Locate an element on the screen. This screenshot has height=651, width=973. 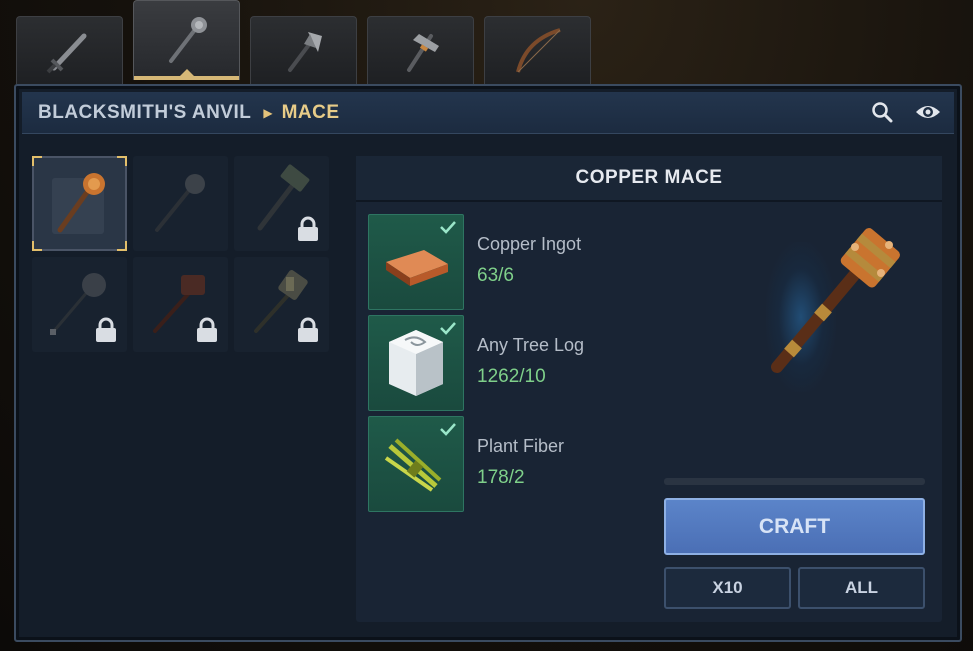
ingredient-name: Copper Ingot is located at coordinates (529, 244).